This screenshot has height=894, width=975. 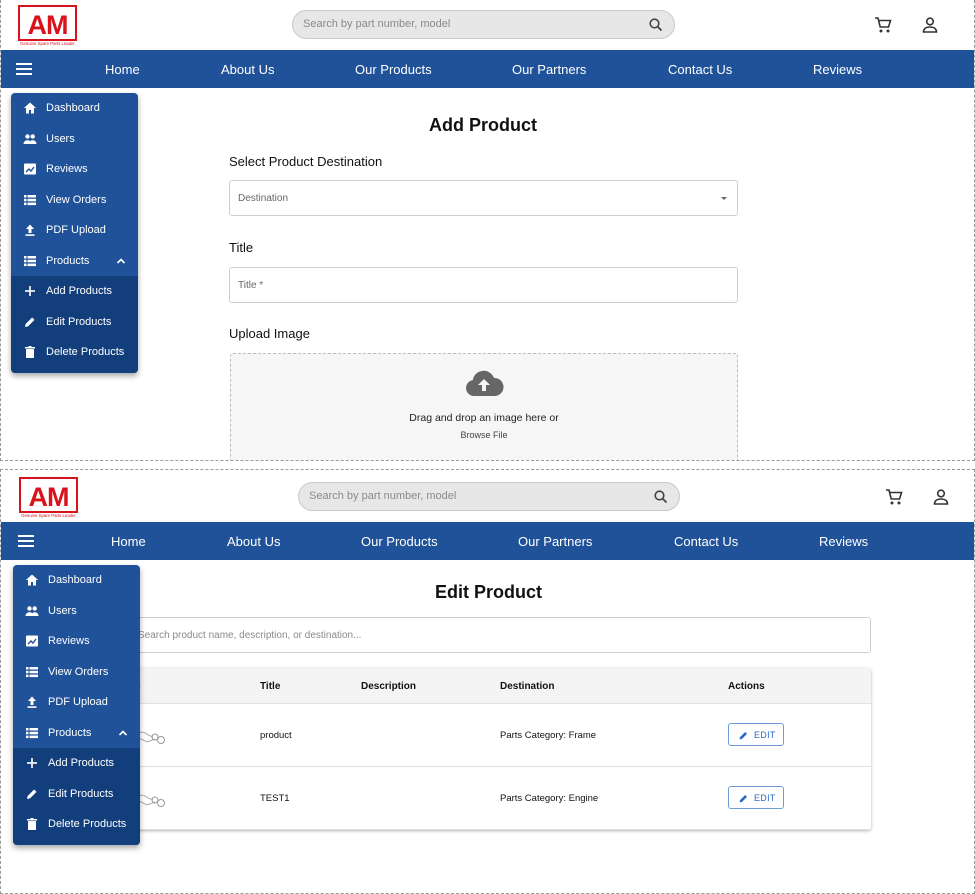 I want to click on page-title: Add Product, so click(x=483, y=125).